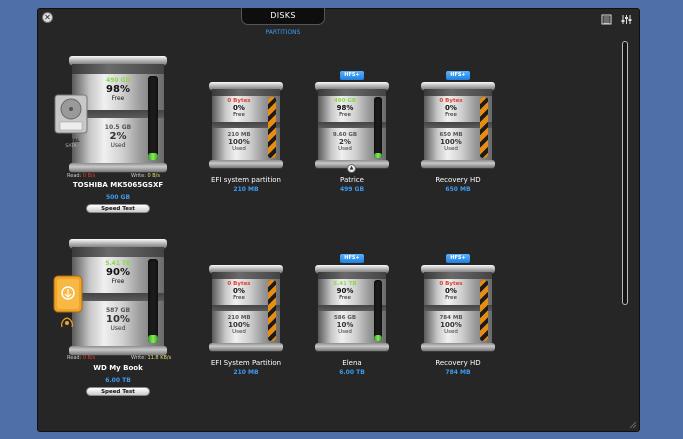 The width and height of the screenshot is (683, 439). I want to click on vertical-scrollbar, so click(625, 173).